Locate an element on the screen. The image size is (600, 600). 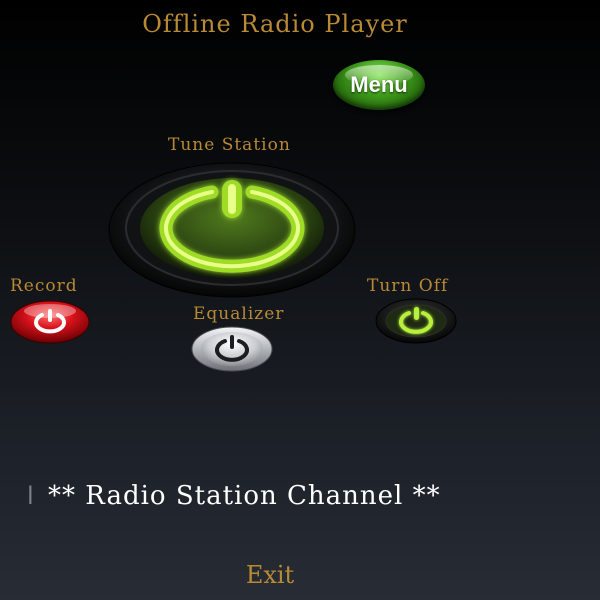
record-button is located at coordinates (50, 322).